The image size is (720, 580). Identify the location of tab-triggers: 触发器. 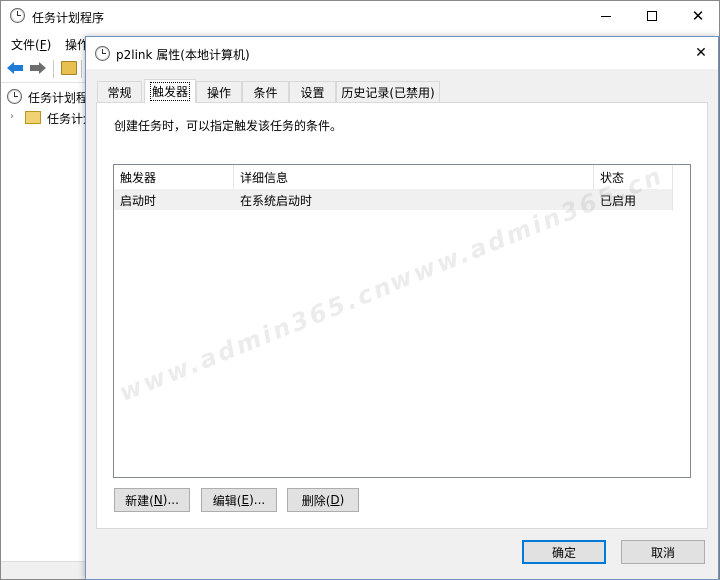
(170, 91).